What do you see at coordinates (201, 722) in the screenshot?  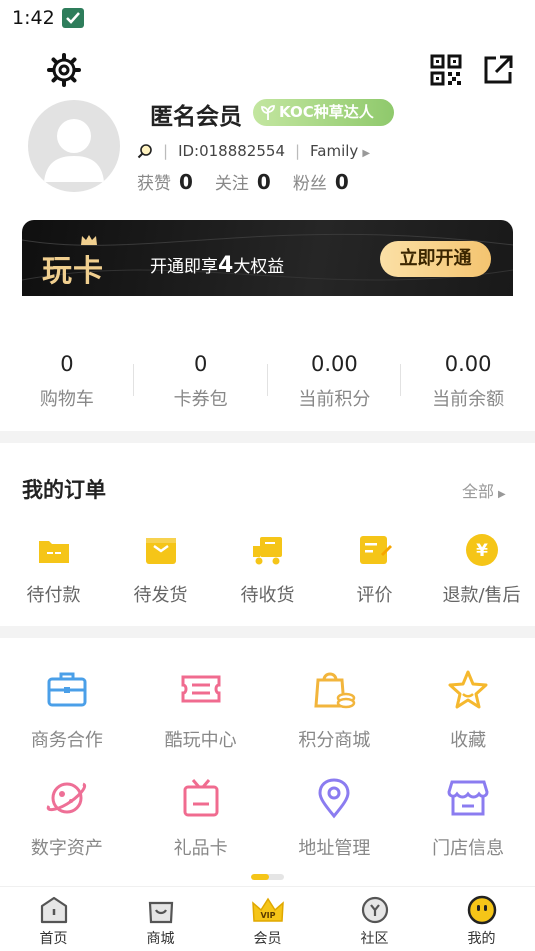 I see `service-cool-center: 酷玩中心` at bounding box center [201, 722].